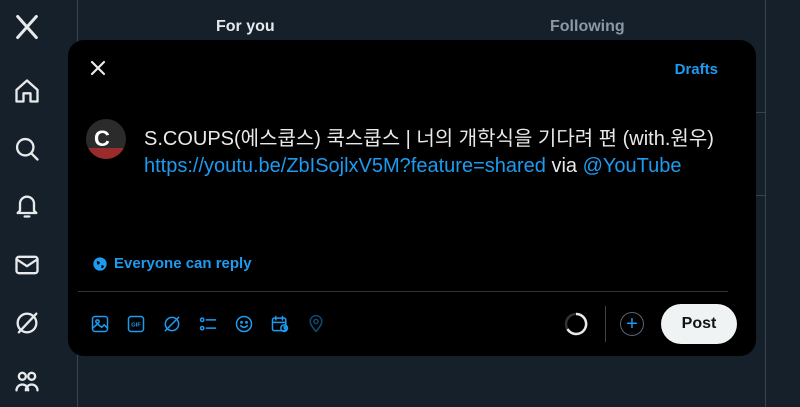 This screenshot has height=407, width=800. Describe the element at coordinates (245, 27) in the screenshot. I see `tab-for-you: For you` at that location.